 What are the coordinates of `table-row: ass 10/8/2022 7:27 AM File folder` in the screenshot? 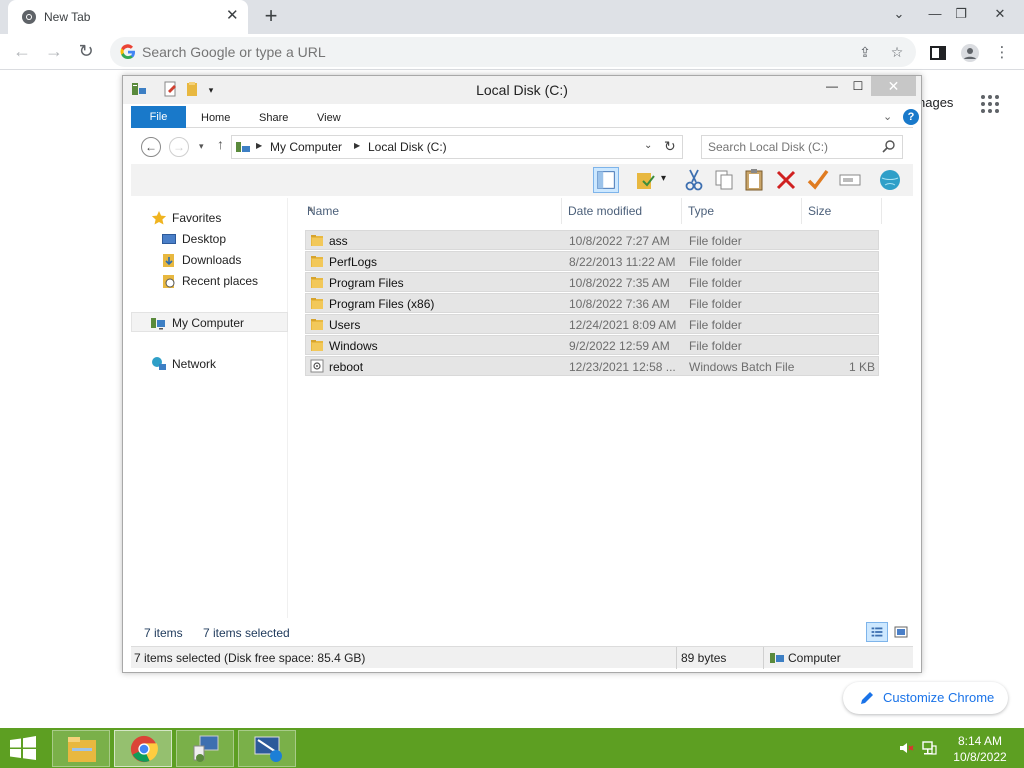 It's located at (592, 240).